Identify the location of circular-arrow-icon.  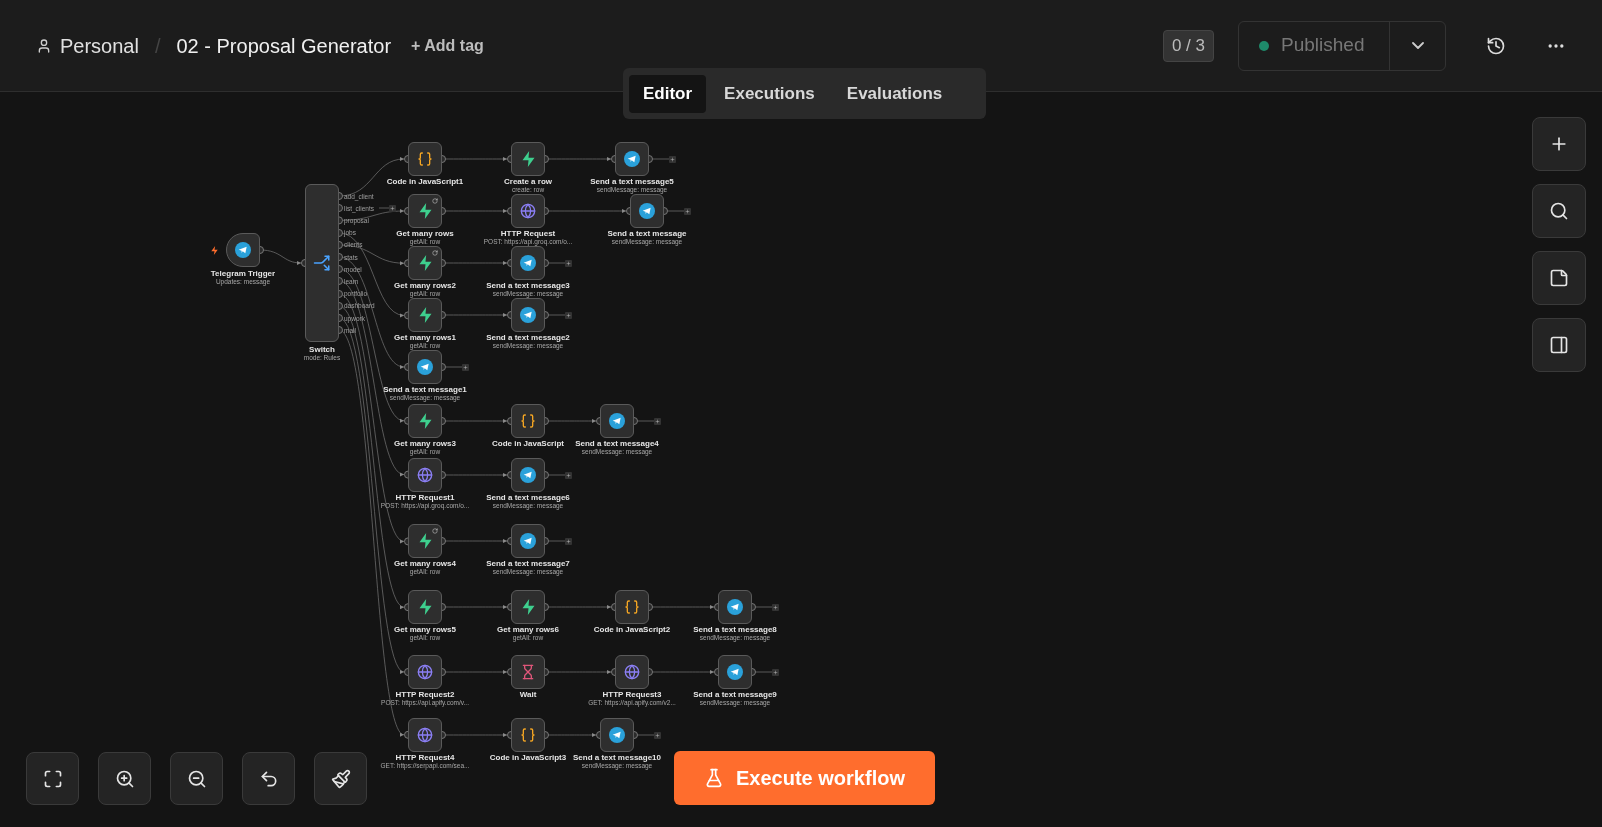
(435, 253).